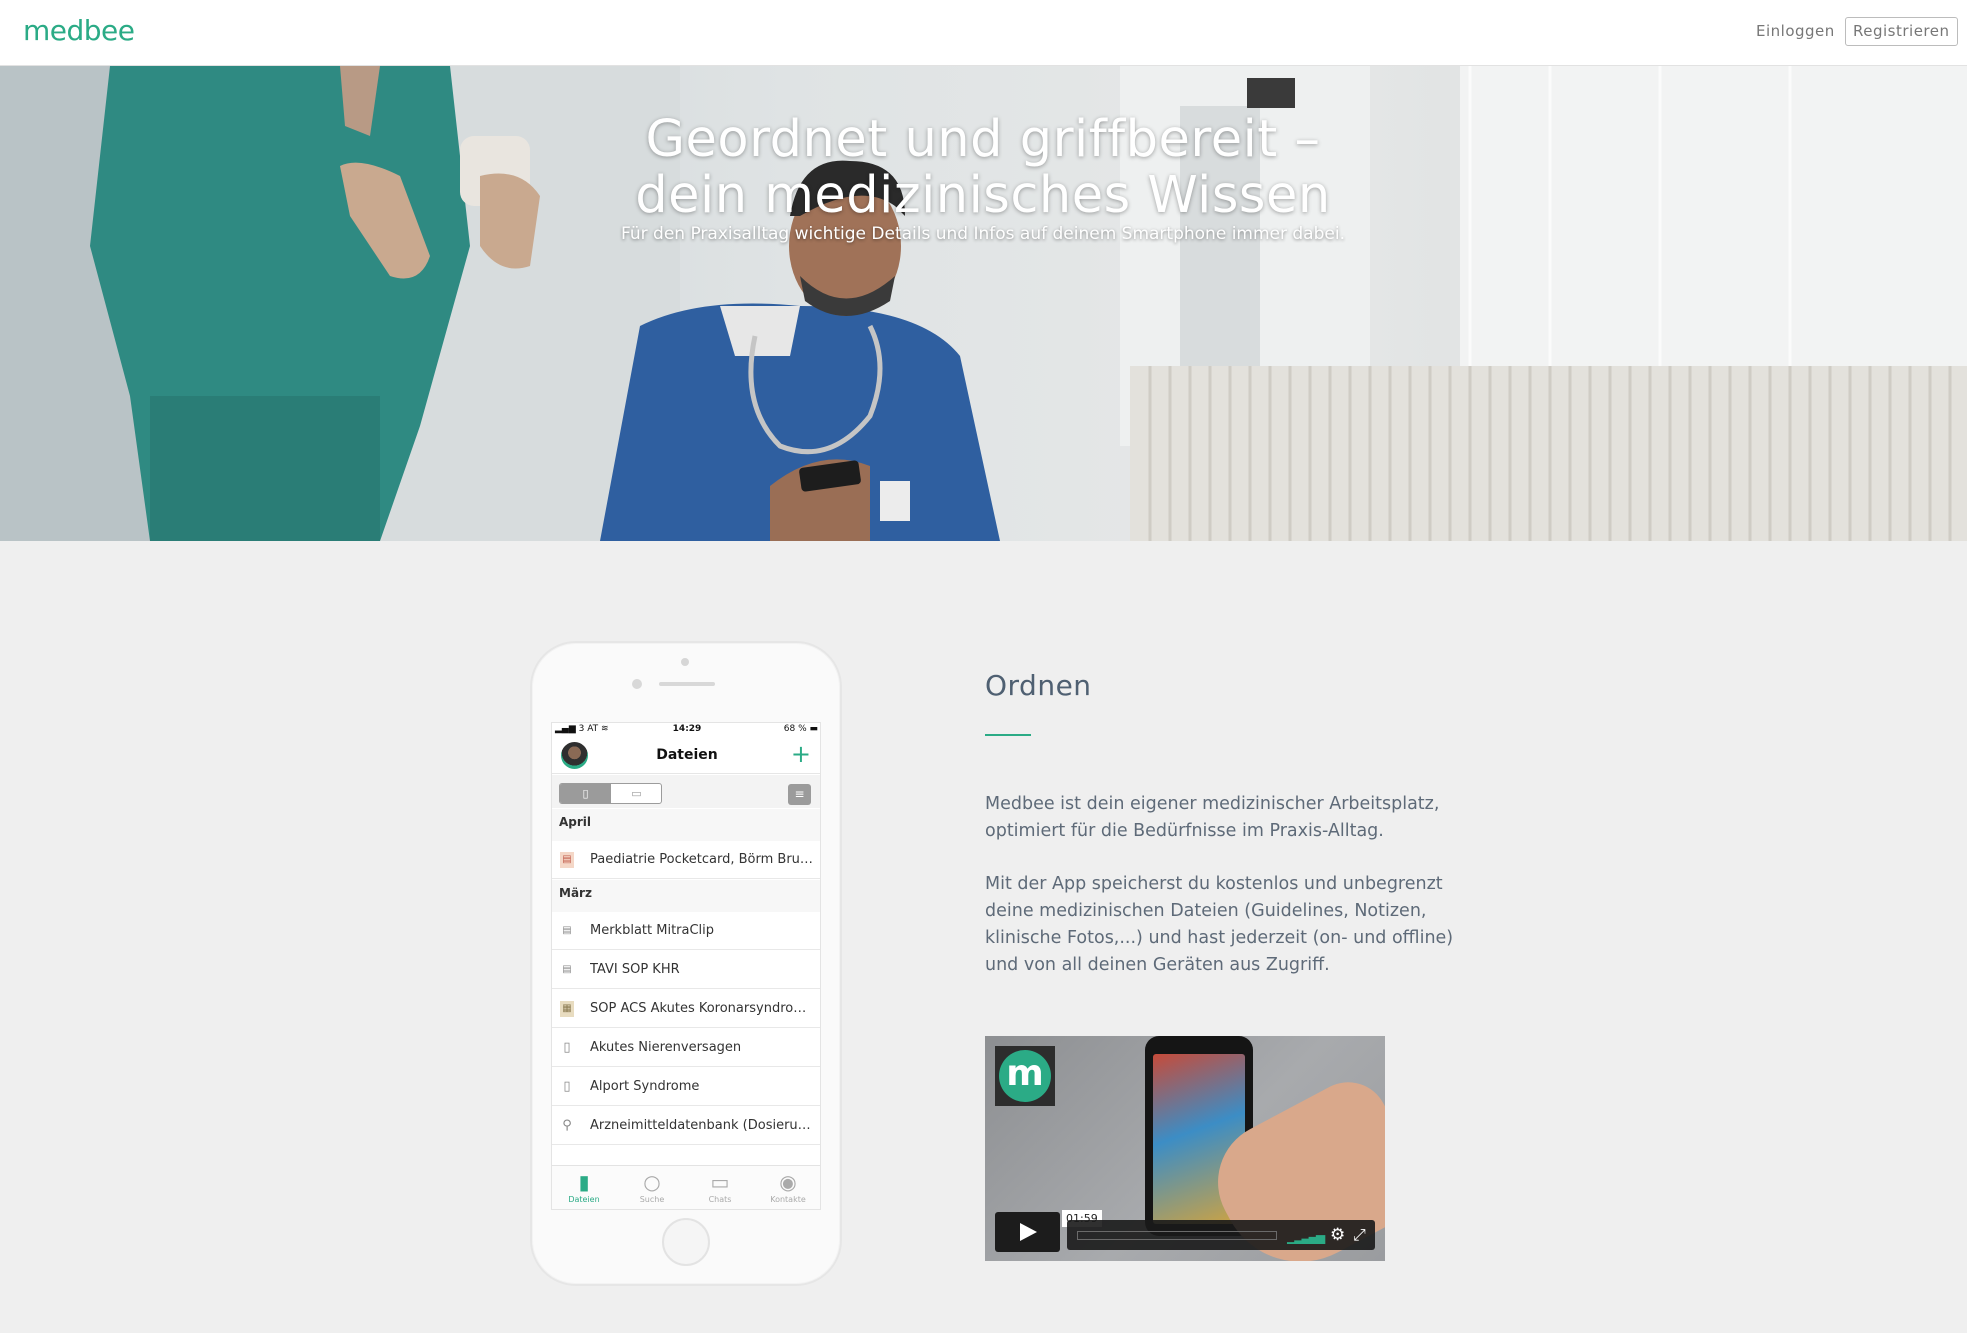 The height and width of the screenshot is (1333, 1967). What do you see at coordinates (1306, 1237) in the screenshot?
I see `volume-icon: ▁▂▃▄▅` at bounding box center [1306, 1237].